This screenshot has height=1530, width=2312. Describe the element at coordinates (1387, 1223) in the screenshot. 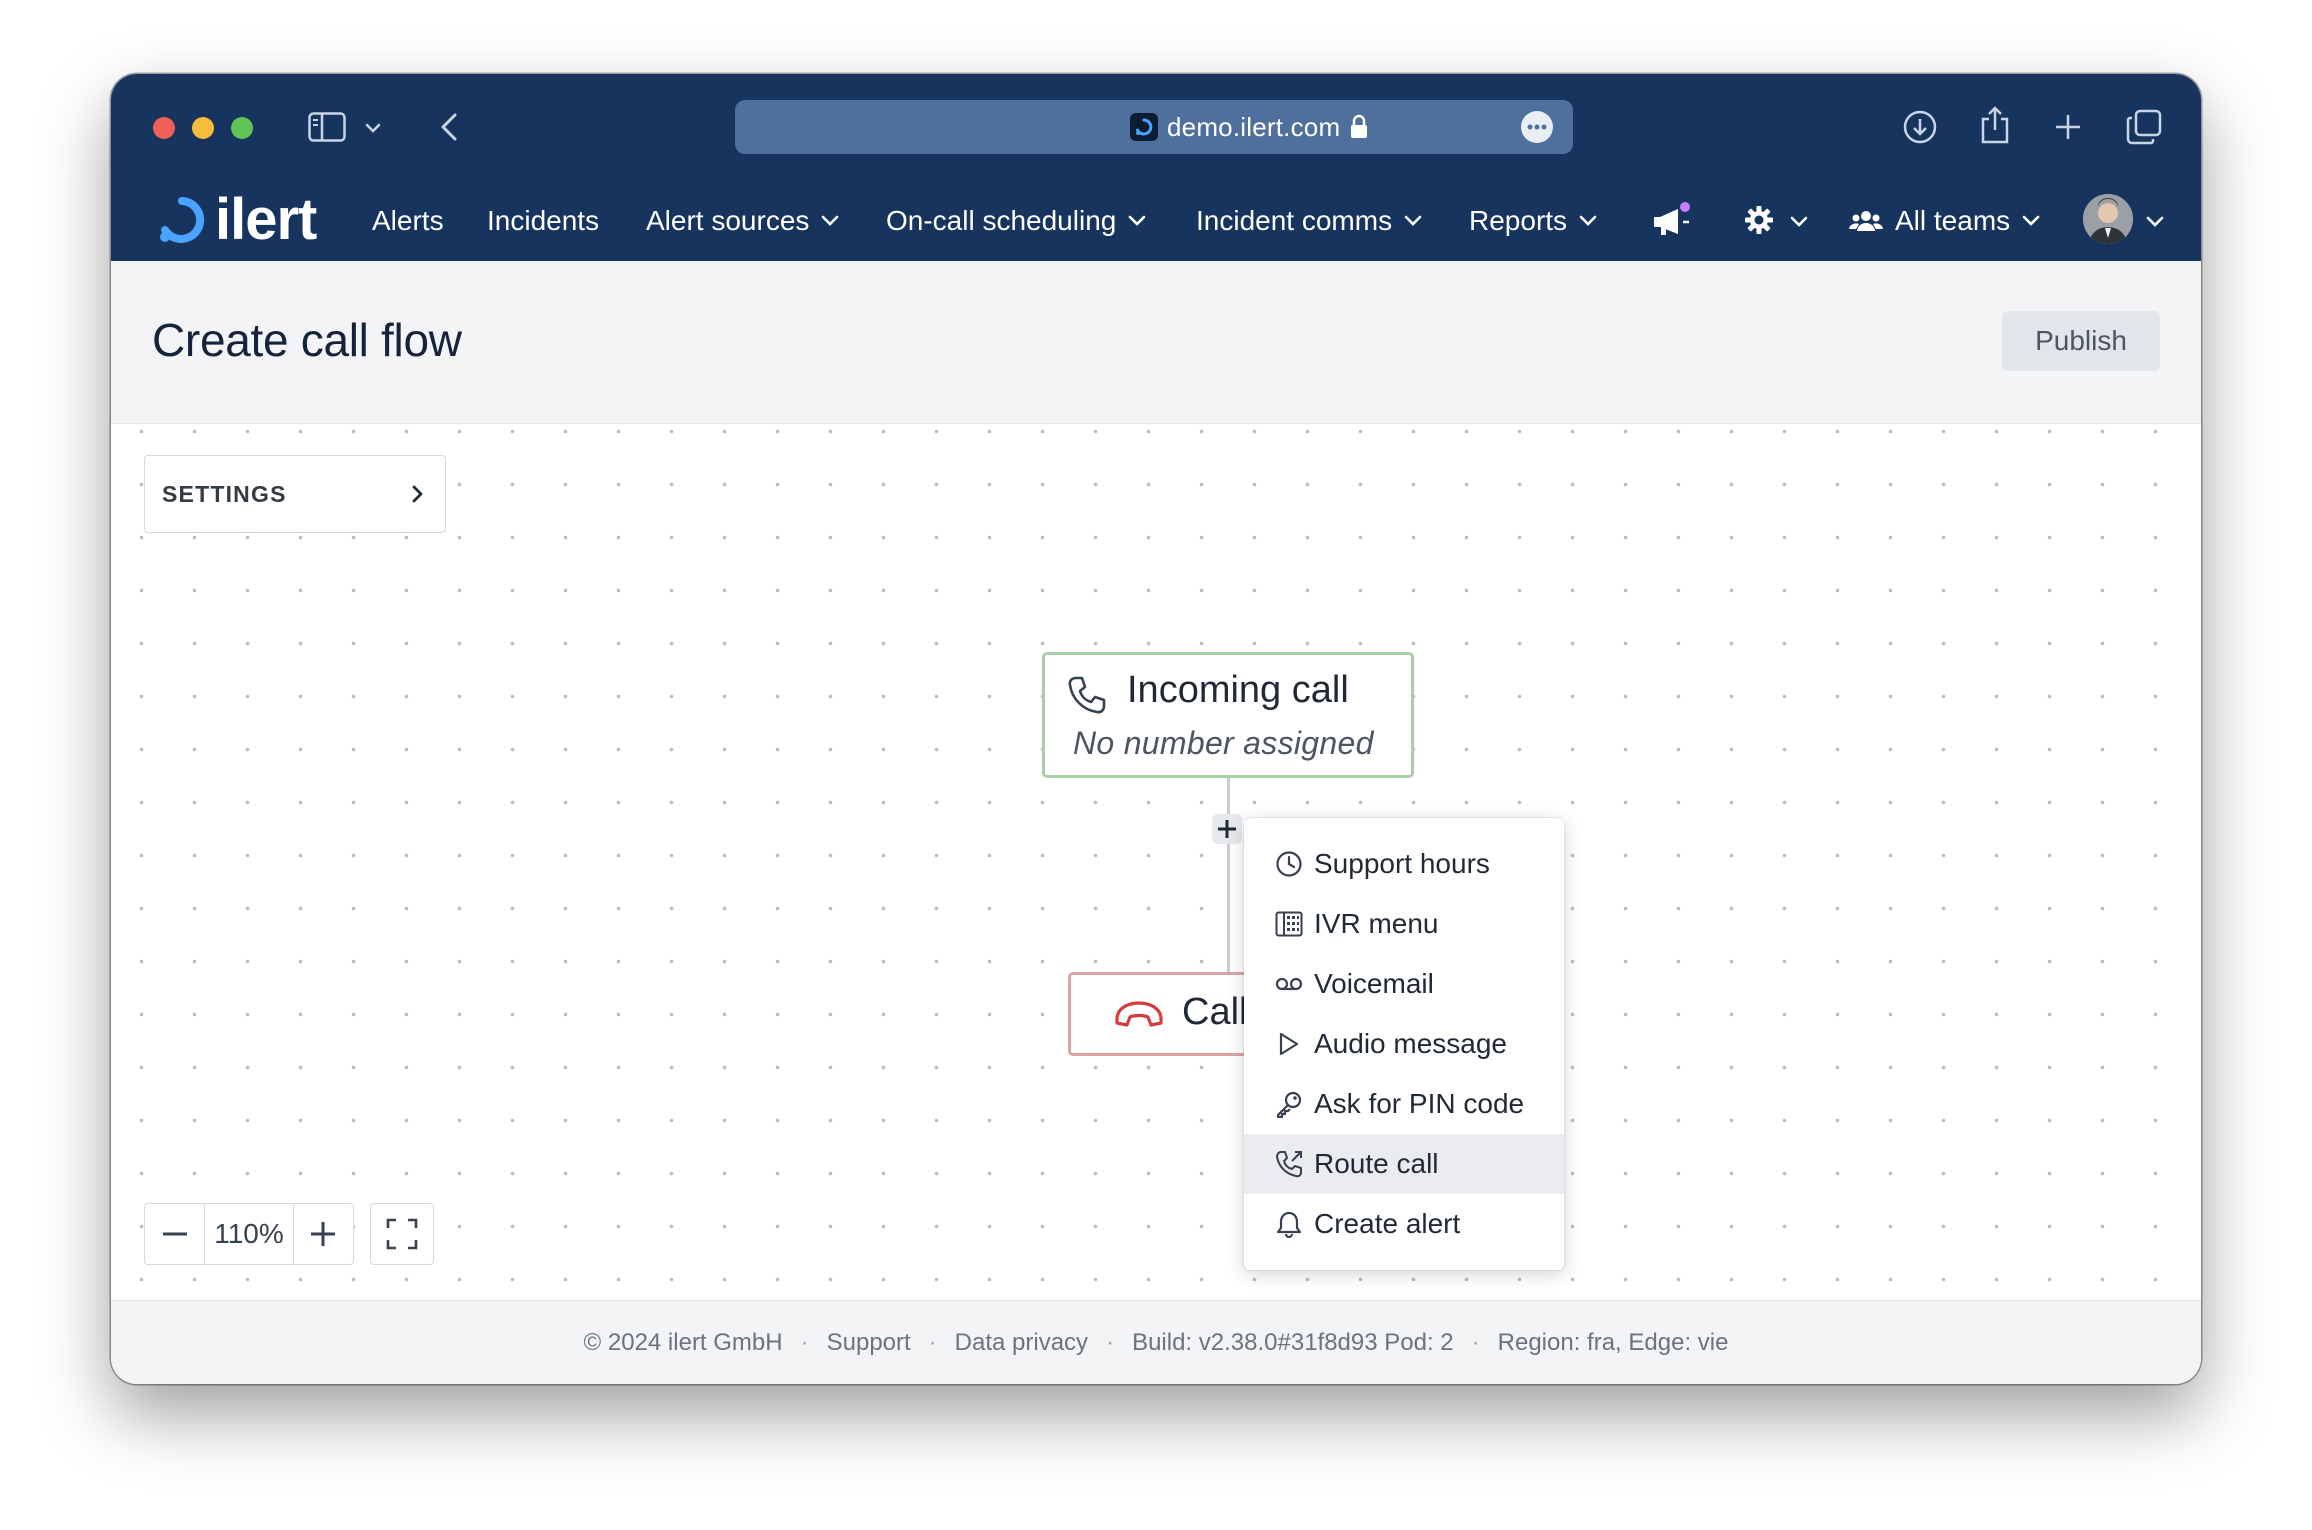

I see `dropdown-item-label: Create alert` at that location.